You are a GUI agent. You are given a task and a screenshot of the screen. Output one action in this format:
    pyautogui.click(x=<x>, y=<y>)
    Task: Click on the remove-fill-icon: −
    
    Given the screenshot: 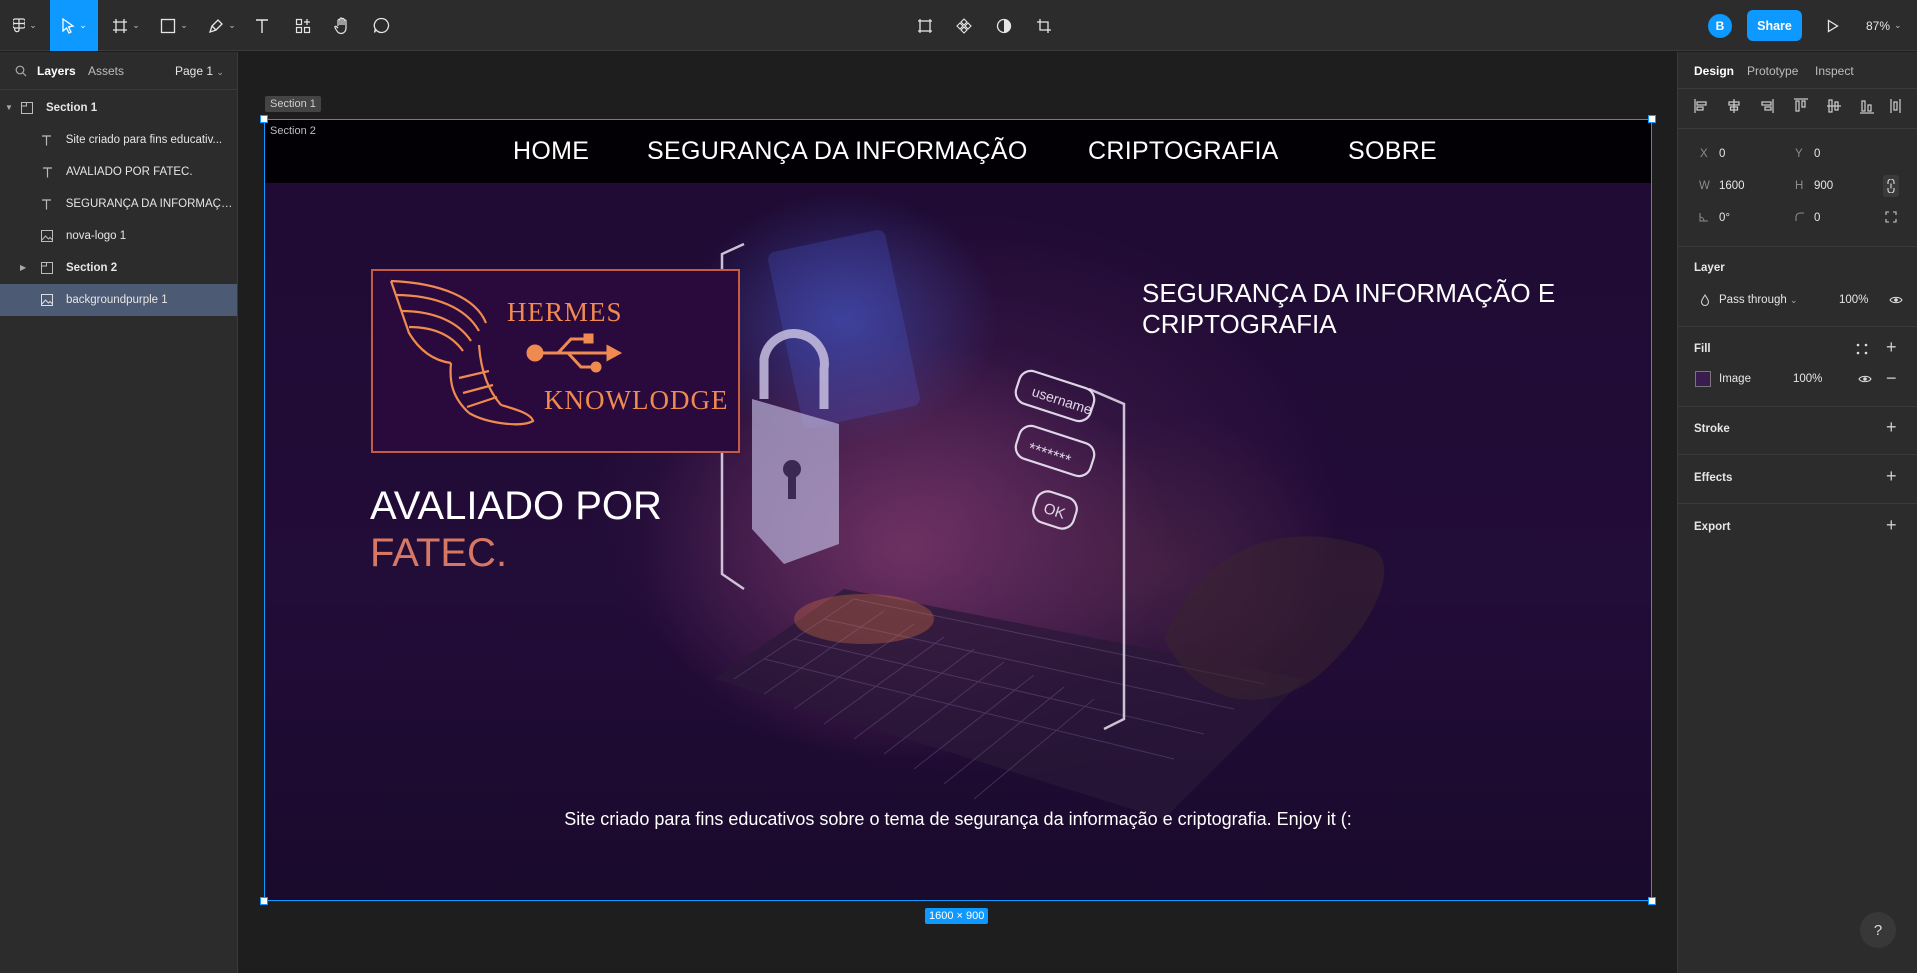 What is the action you would take?
    pyautogui.click(x=1891, y=378)
    